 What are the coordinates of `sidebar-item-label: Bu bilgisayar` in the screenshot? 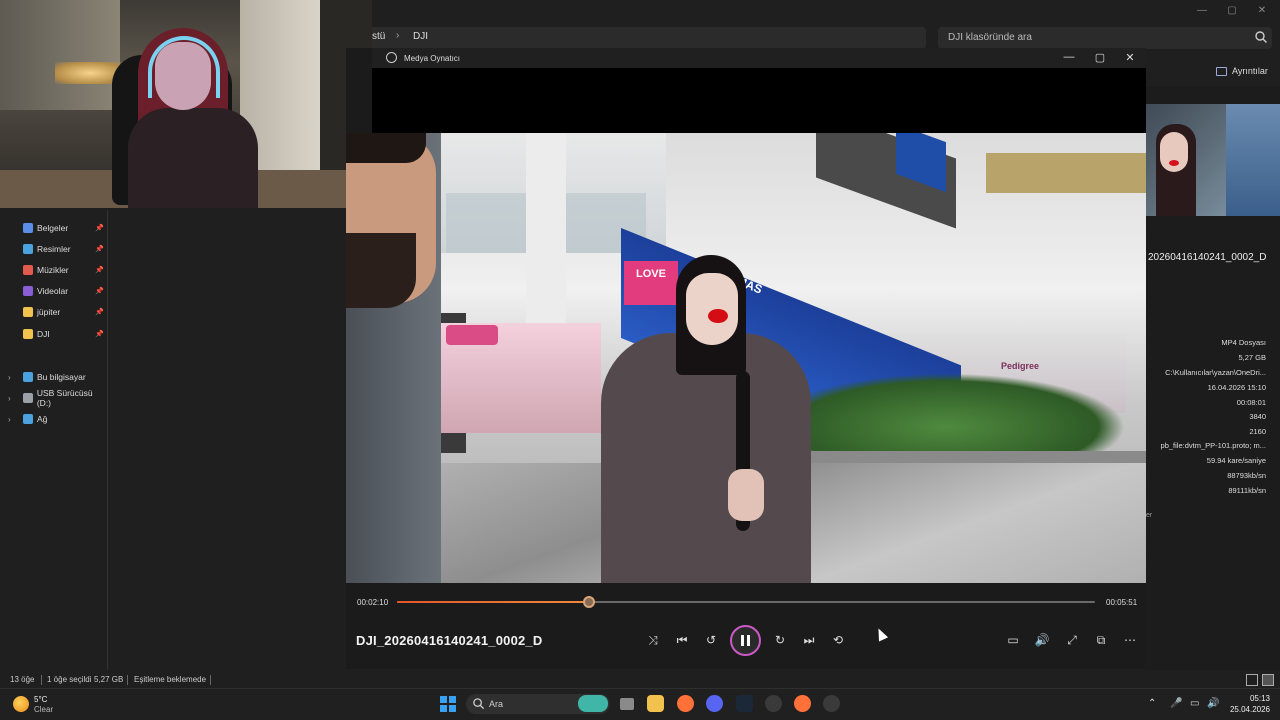 It's located at (61, 377).